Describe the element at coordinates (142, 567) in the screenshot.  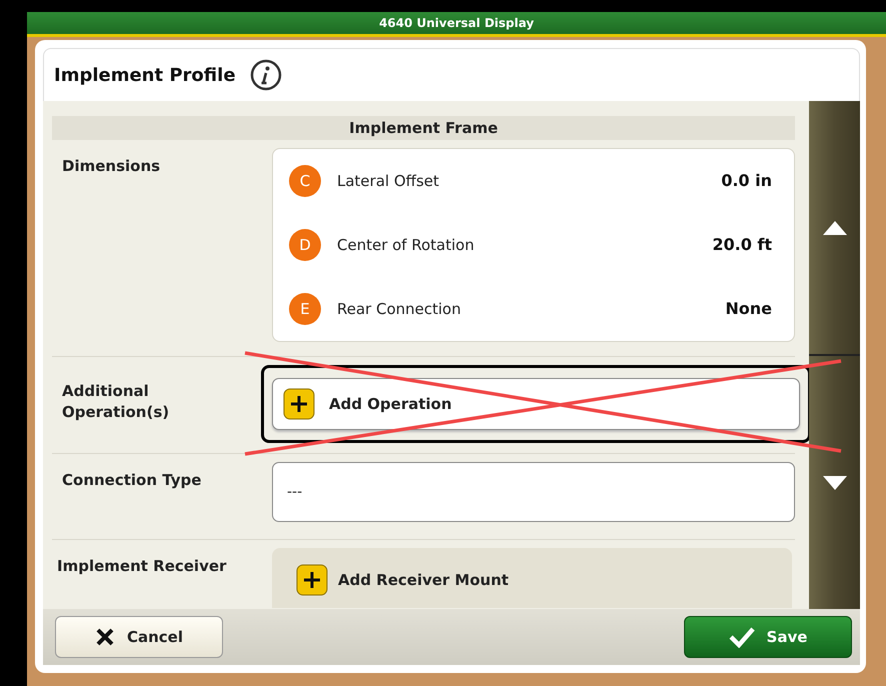
I see `field-label: Implement Receiver` at that location.